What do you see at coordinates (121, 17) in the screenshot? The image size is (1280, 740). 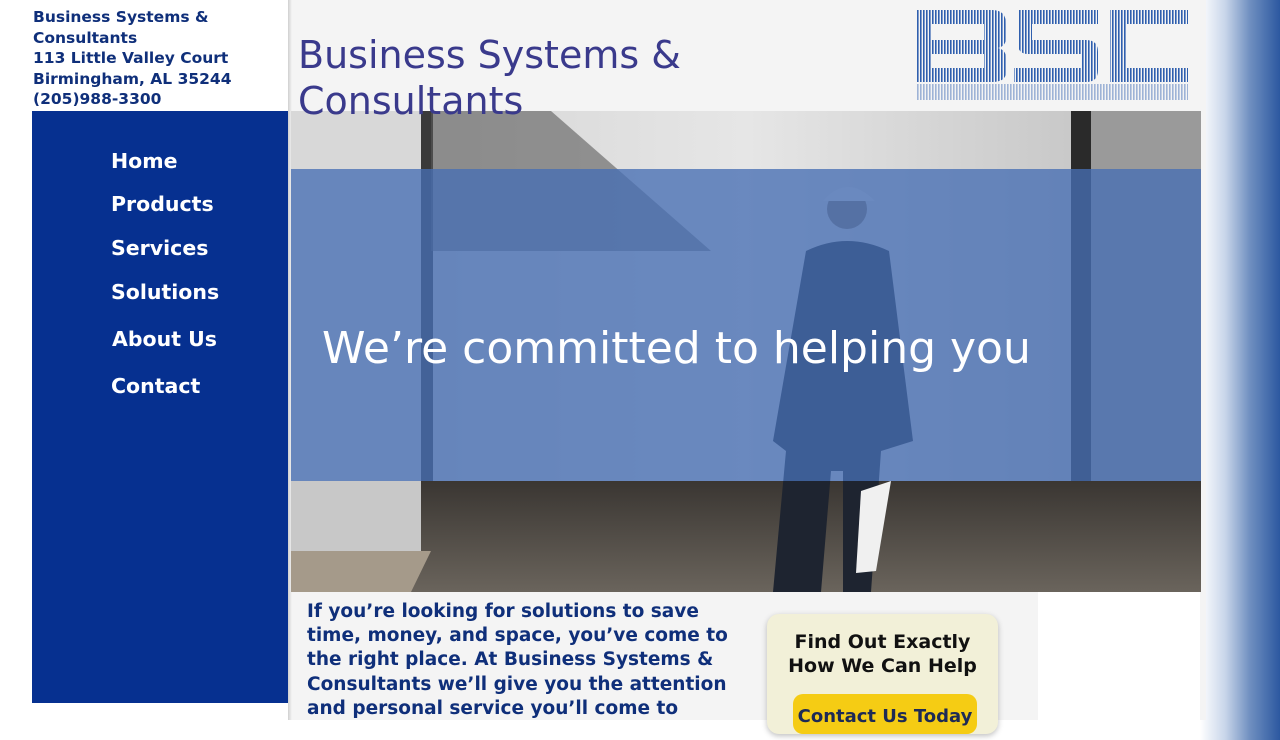 I see `address-company: Business Systems &` at bounding box center [121, 17].